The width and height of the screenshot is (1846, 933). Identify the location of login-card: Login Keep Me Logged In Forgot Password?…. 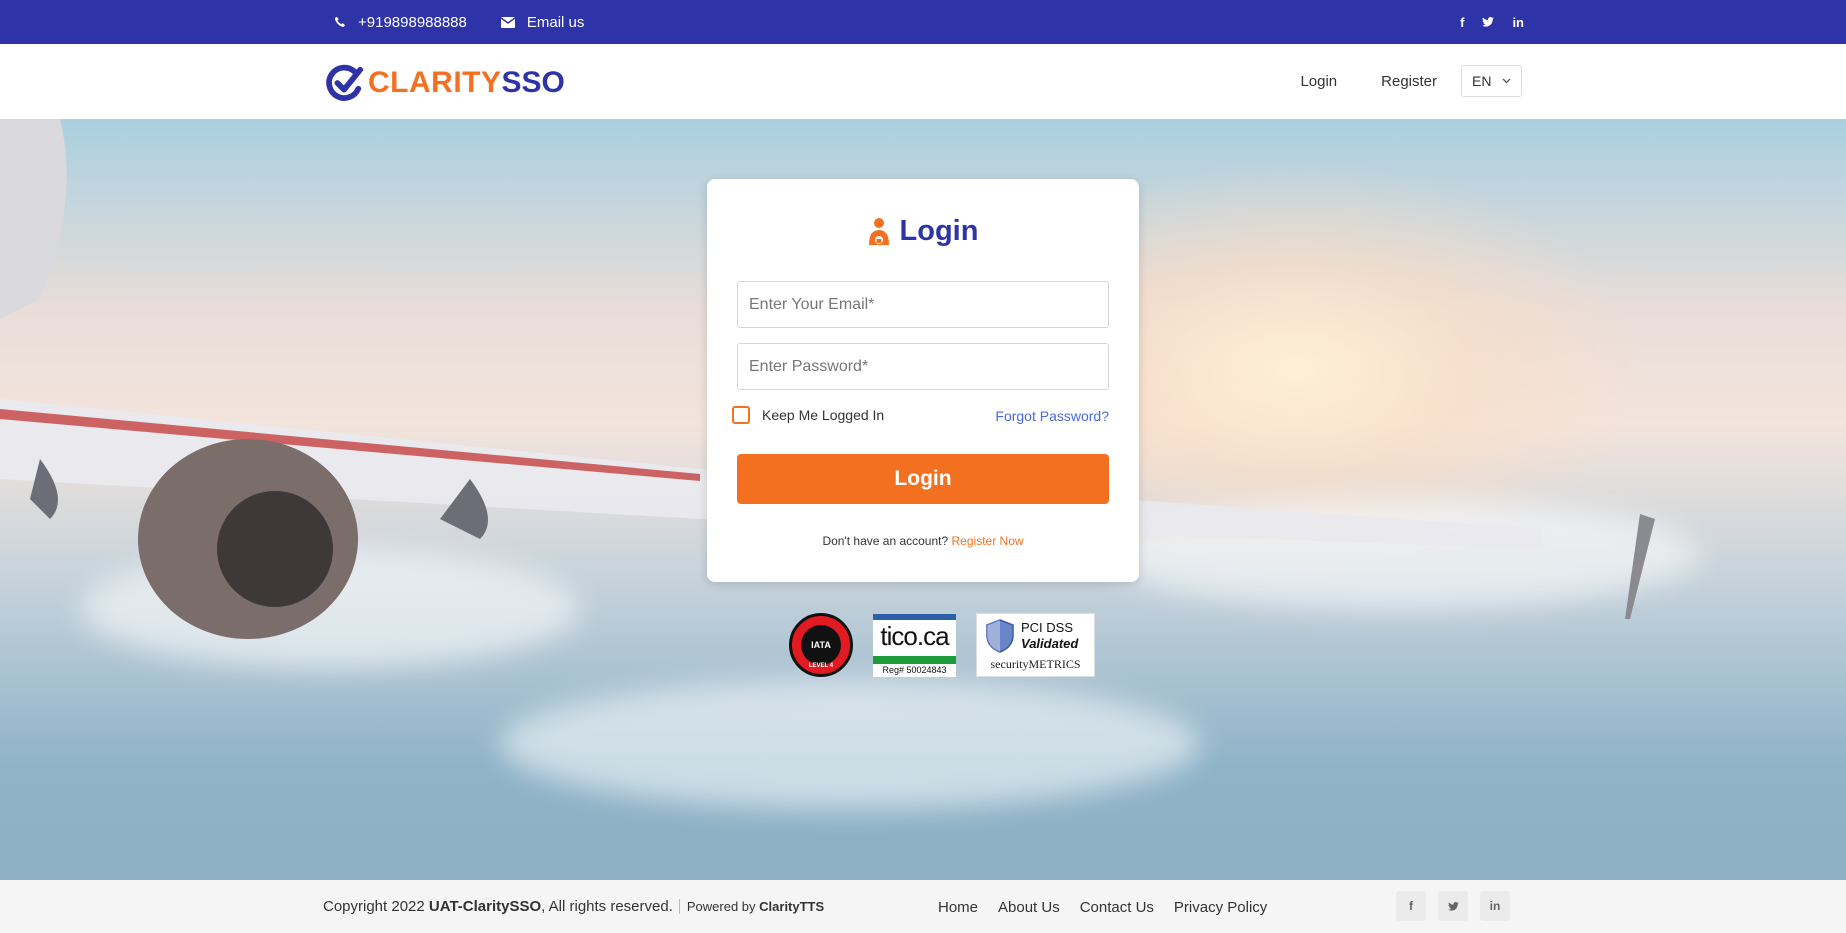
(923, 380).